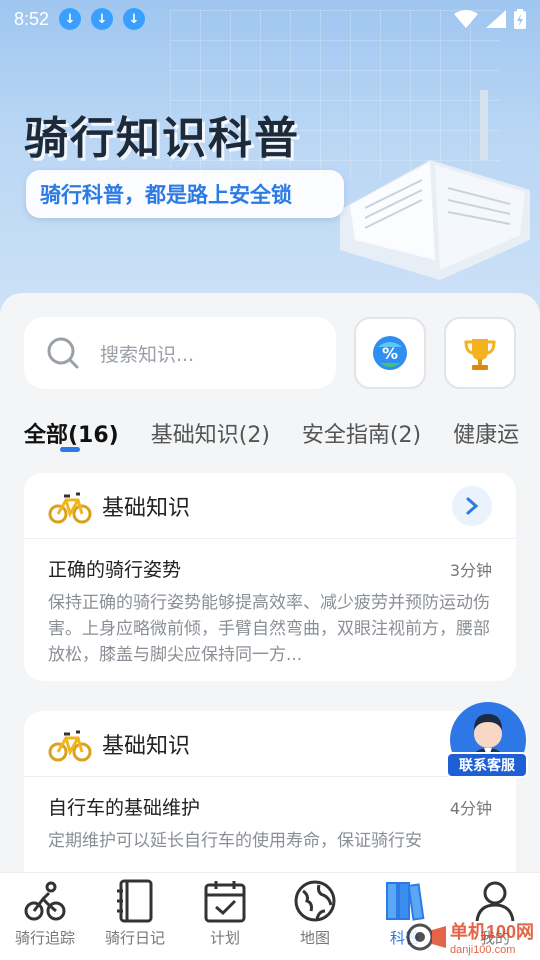 Image resolution: width=540 pixels, height=960 pixels. Describe the element at coordinates (162, 138) in the screenshot. I see `hero-title: 骑行知识科普` at that location.